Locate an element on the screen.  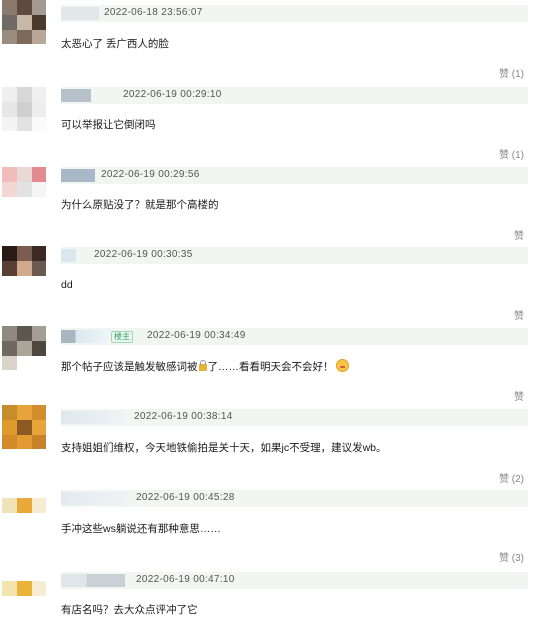
comment-text-part: 了……看看明天会不会好！ is located at coordinates (270, 367).